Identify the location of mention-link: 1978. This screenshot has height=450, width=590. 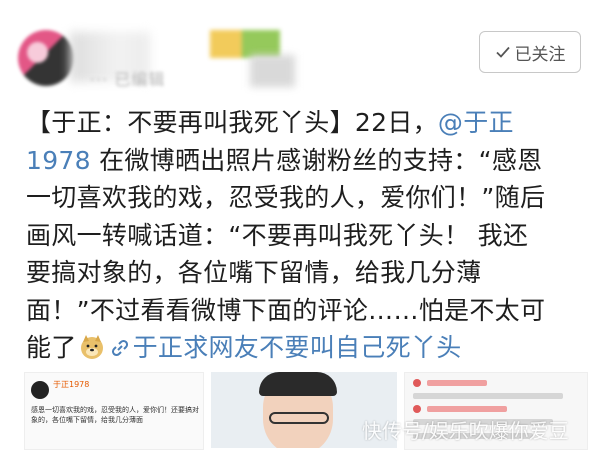
(58, 160).